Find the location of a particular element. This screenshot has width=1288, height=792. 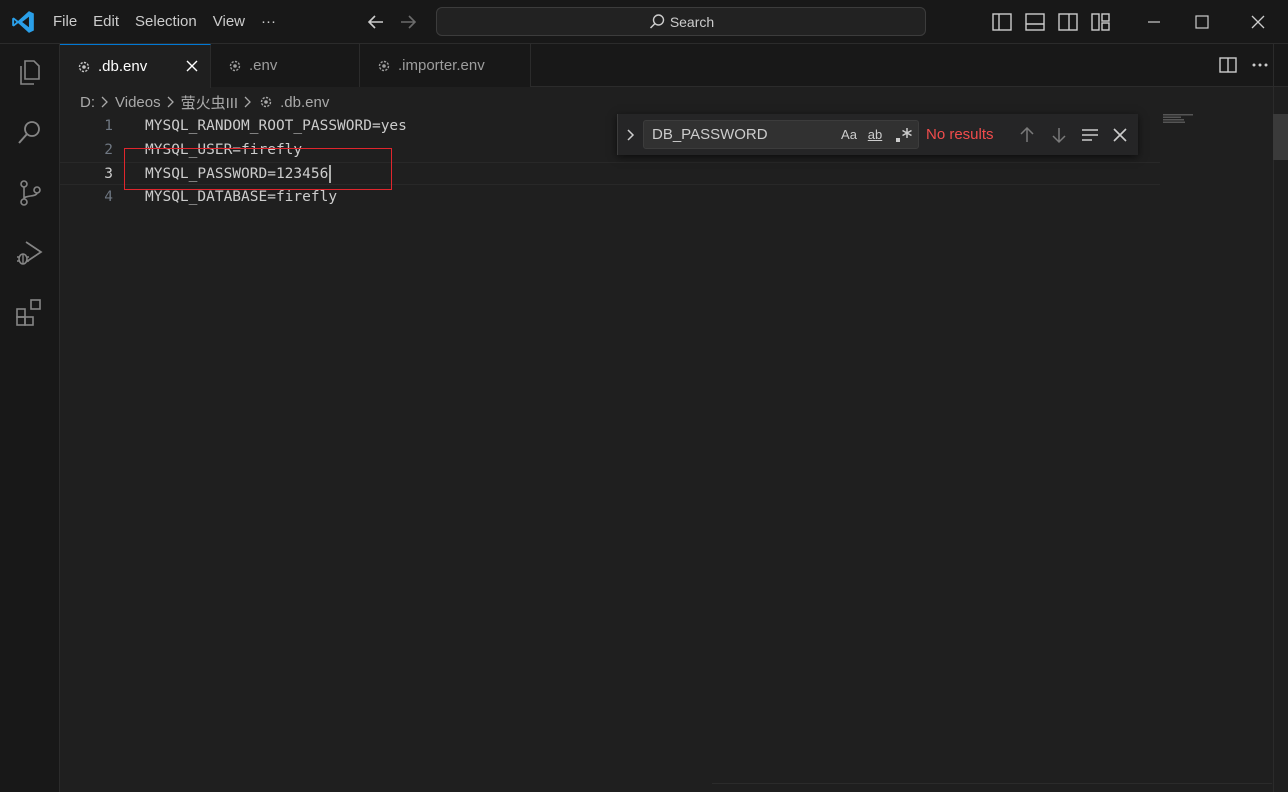

menu-view: View is located at coordinates (229, 22).